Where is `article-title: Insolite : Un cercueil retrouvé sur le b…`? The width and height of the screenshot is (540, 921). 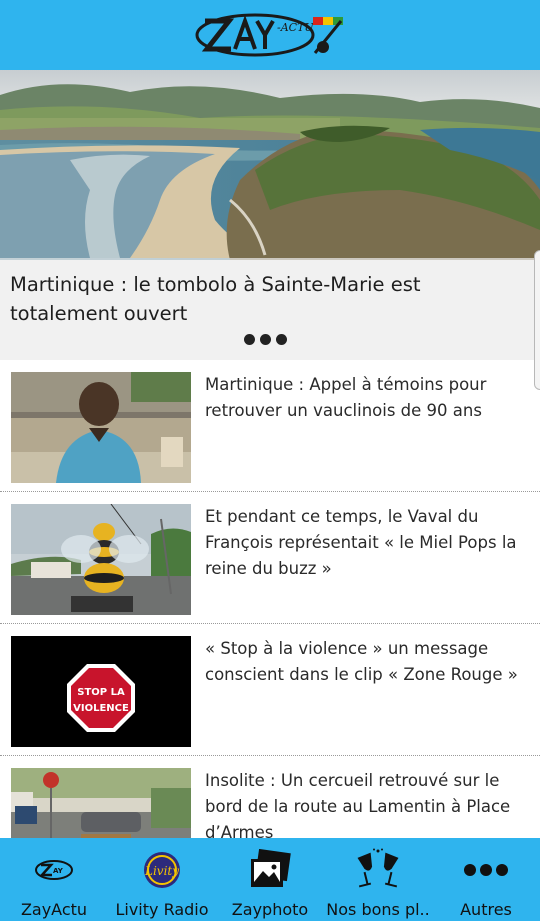 article-title: Insolite : Un cercueil retrouvé sur le b… is located at coordinates (367, 807).